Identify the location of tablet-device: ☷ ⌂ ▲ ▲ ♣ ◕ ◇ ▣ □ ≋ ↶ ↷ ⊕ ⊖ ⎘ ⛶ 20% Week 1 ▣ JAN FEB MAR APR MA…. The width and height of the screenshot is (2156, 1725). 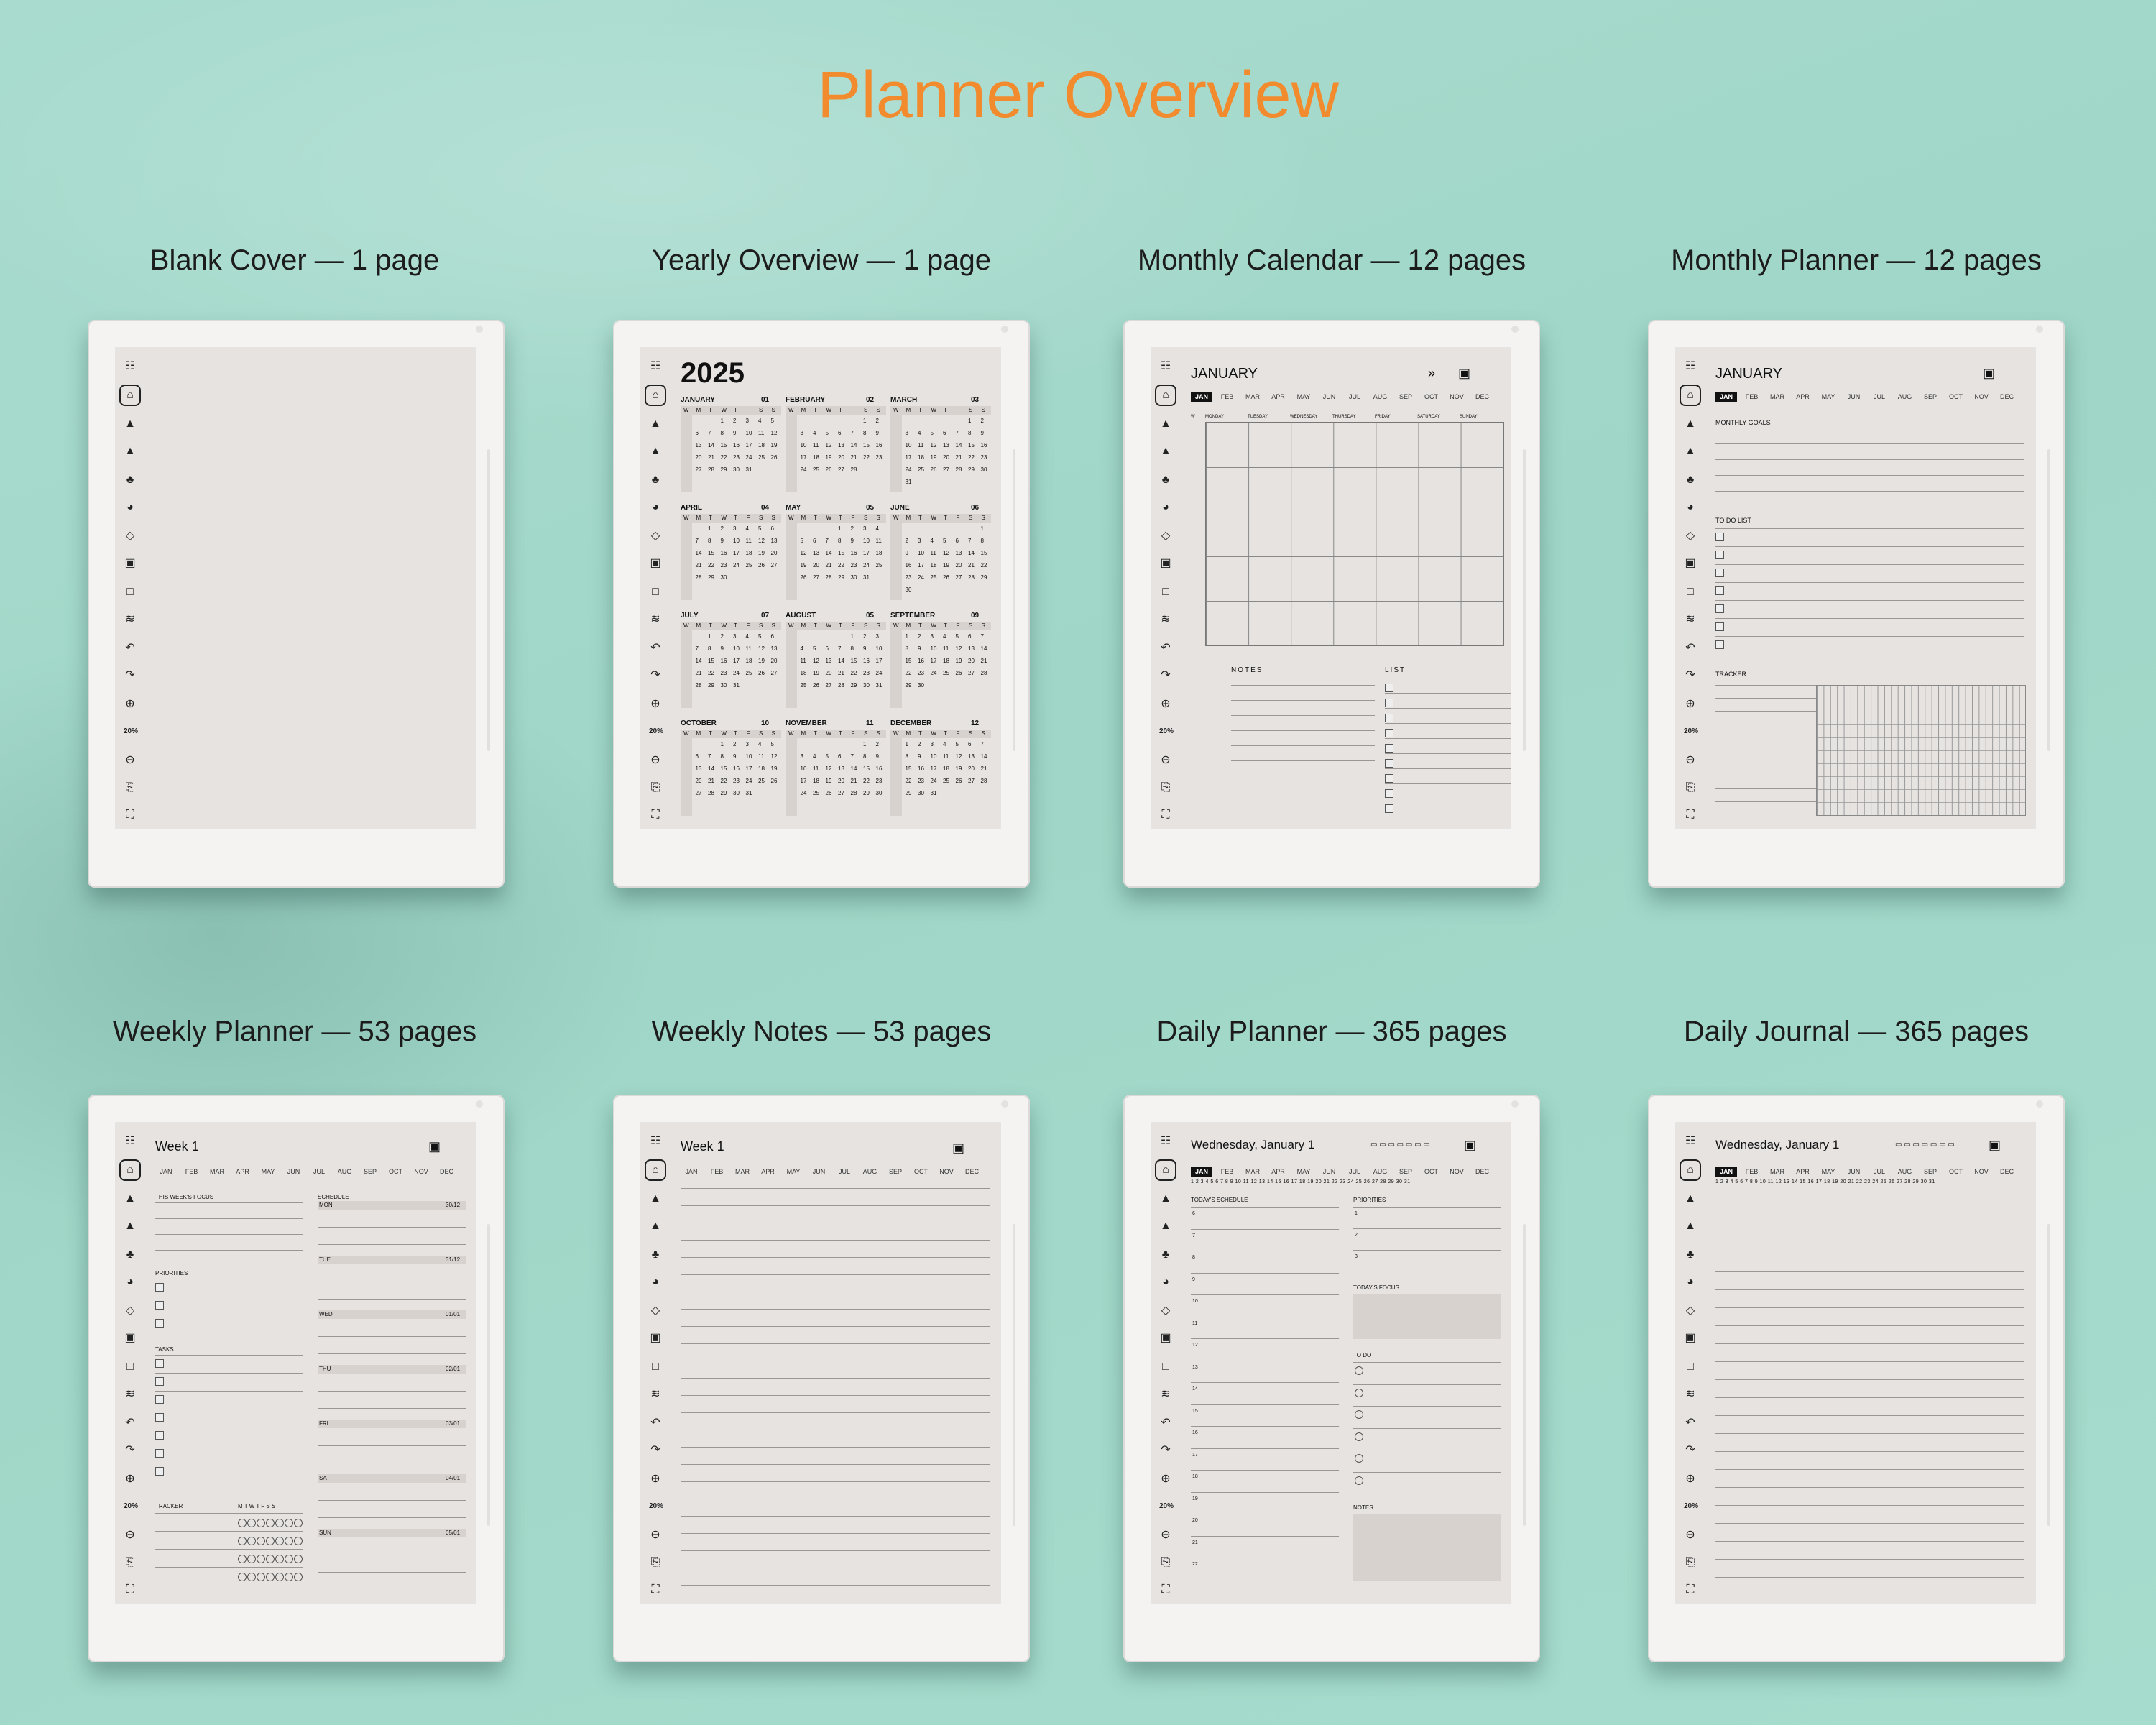
(821, 1378).